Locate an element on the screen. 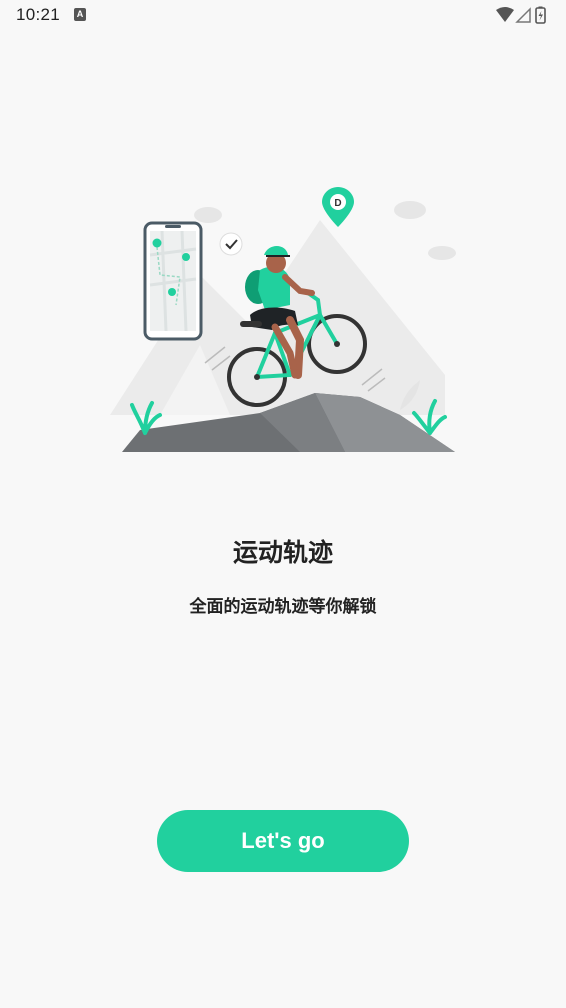  status-time: 10:21 is located at coordinates (38, 14).